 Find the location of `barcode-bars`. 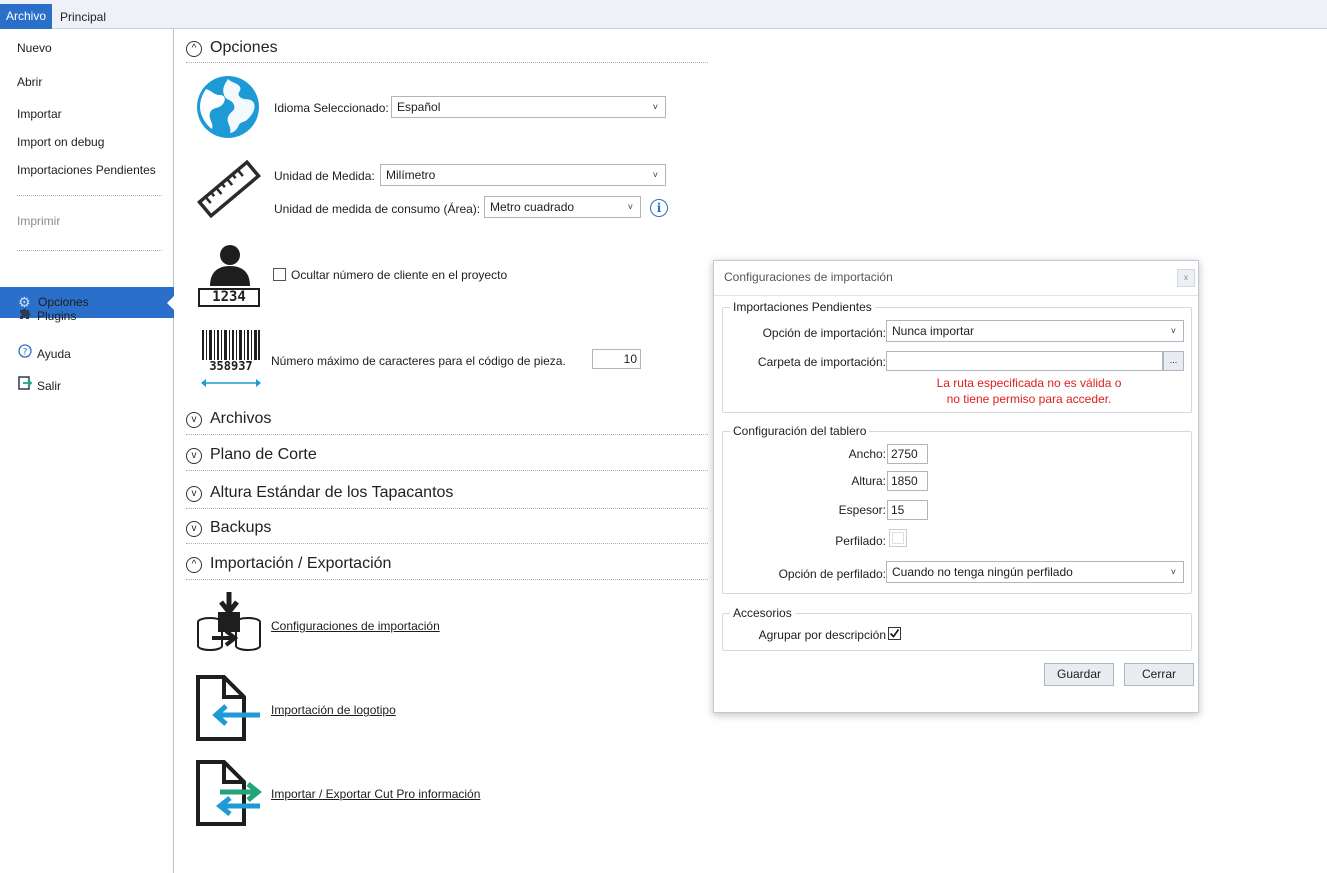

barcode-bars is located at coordinates (231, 345).